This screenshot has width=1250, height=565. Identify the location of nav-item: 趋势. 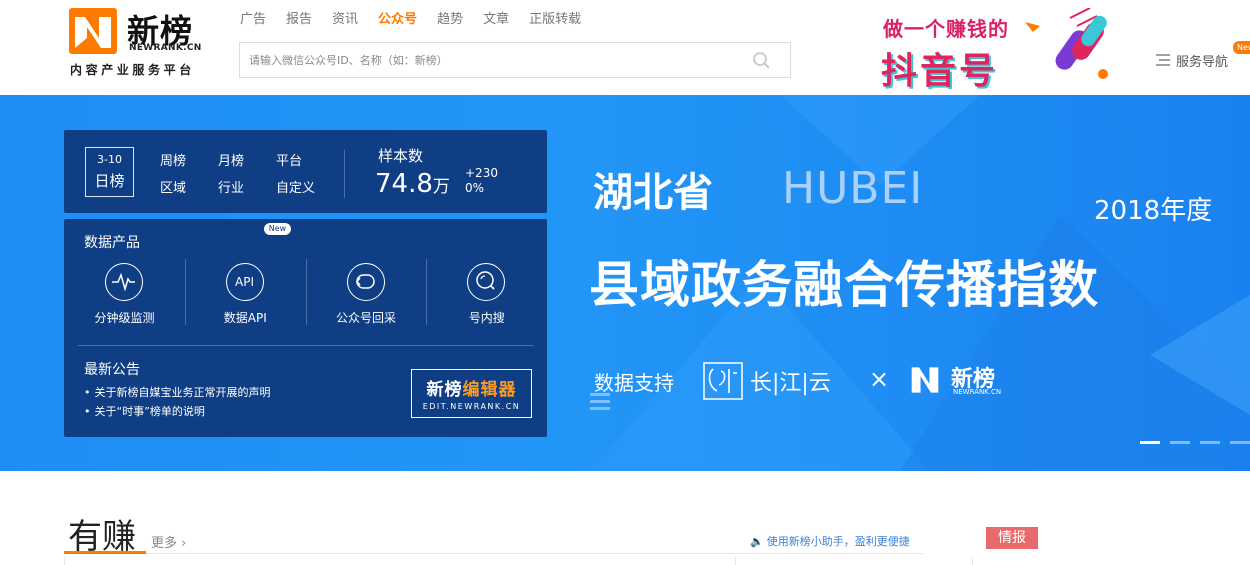
(450, 20).